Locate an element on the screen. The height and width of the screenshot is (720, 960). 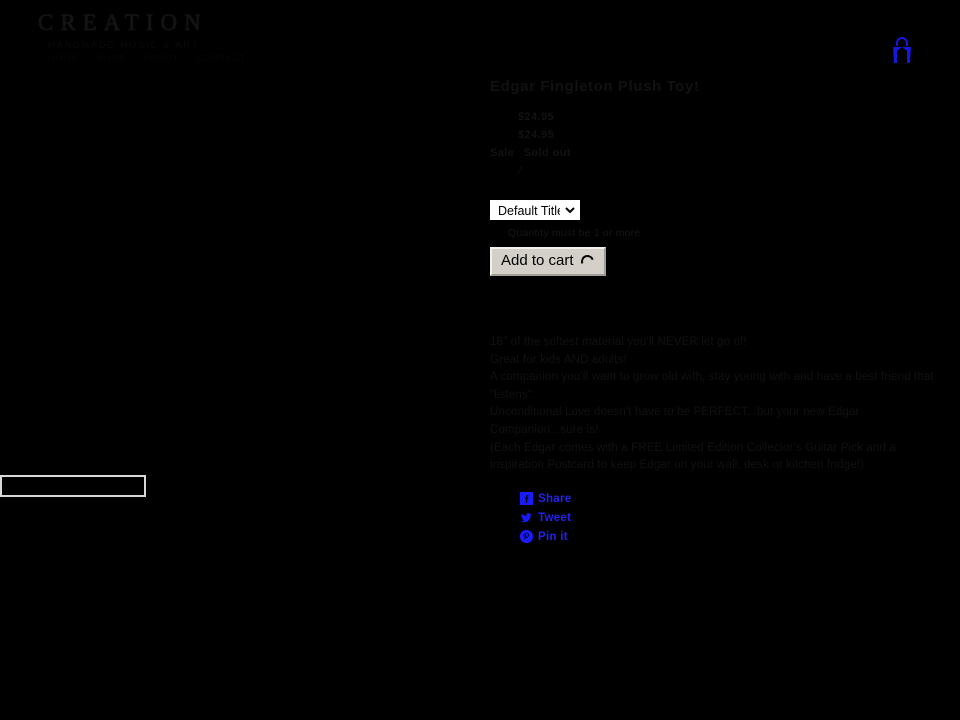
site-logo: CREATION is located at coordinates (123, 23).